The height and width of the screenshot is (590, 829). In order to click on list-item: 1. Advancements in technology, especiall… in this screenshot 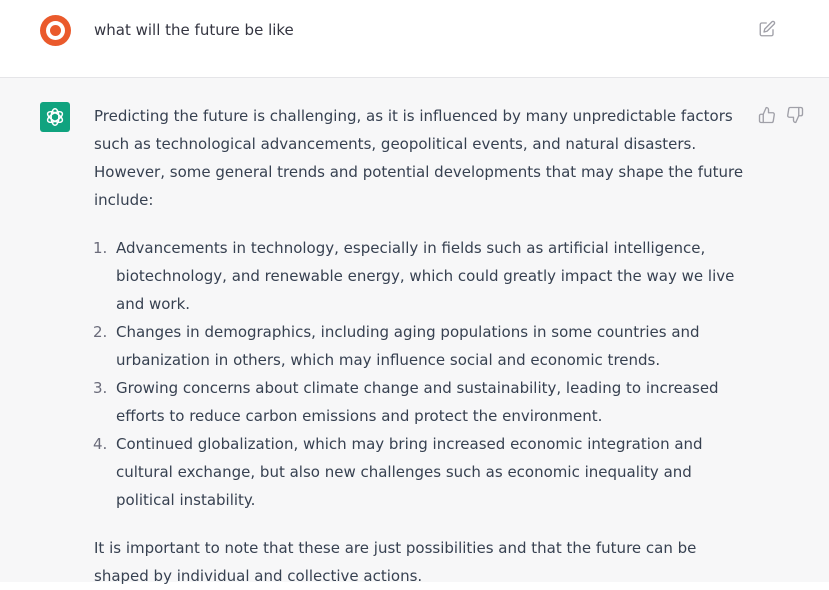, I will do `click(423, 276)`.